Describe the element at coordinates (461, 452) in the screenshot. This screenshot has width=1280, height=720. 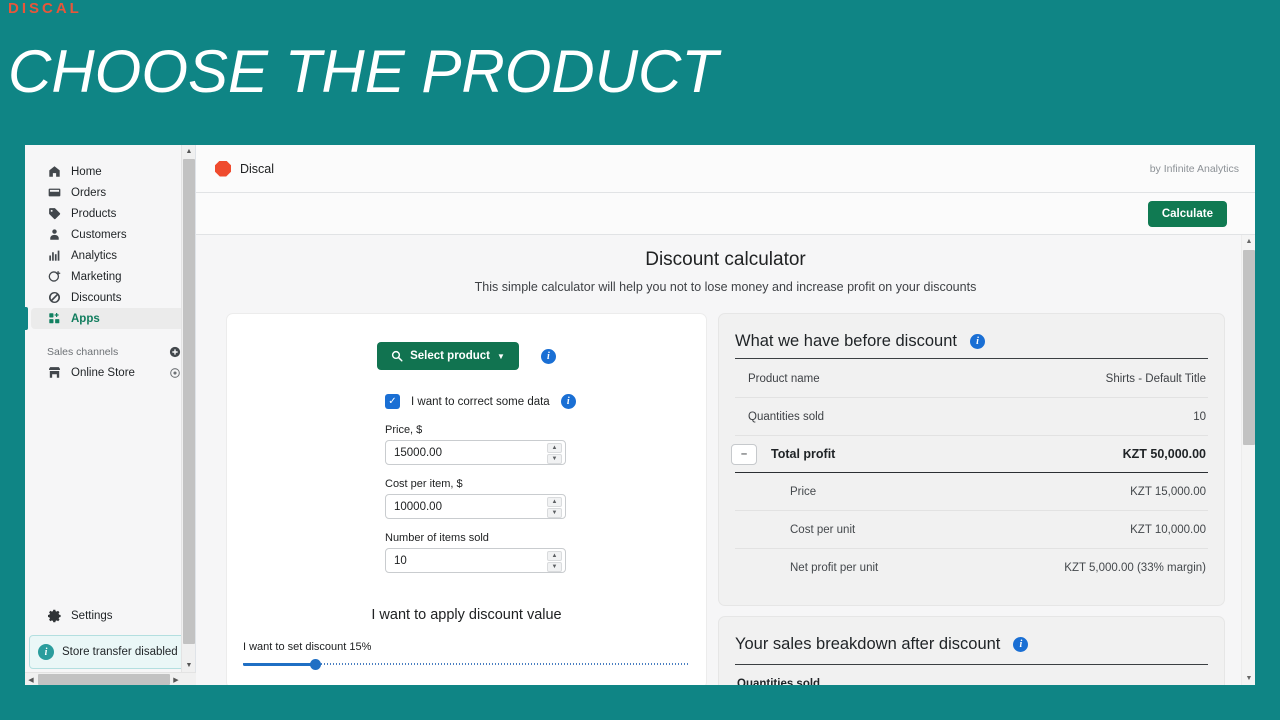
I see `price-input` at that location.